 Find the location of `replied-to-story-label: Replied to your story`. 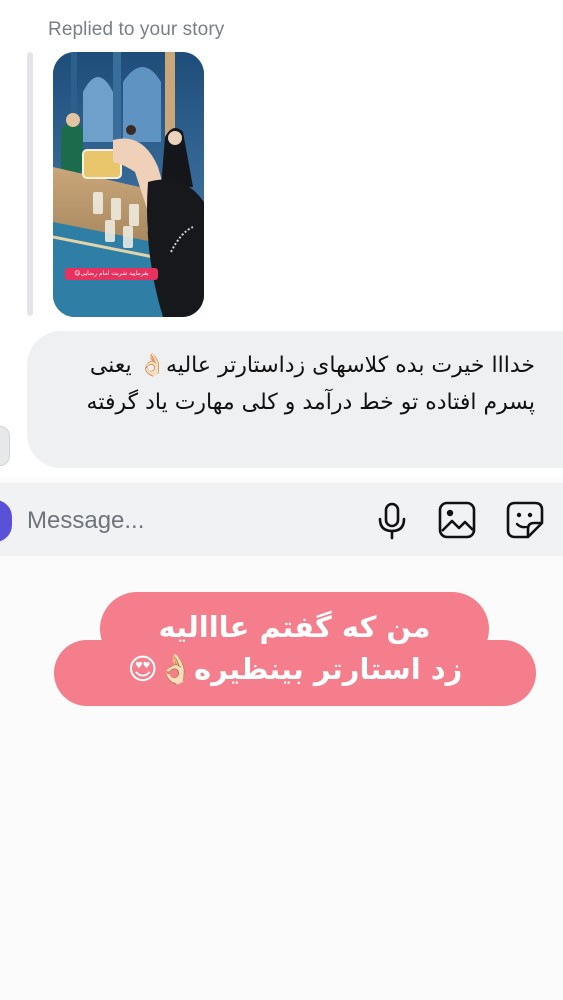

replied-to-story-label: Replied to your story is located at coordinates (136, 29).